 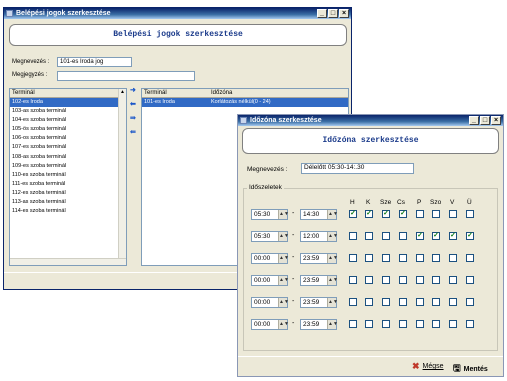 I want to click on list-item: 105-ös szoba terminál, so click(x=68, y=129).